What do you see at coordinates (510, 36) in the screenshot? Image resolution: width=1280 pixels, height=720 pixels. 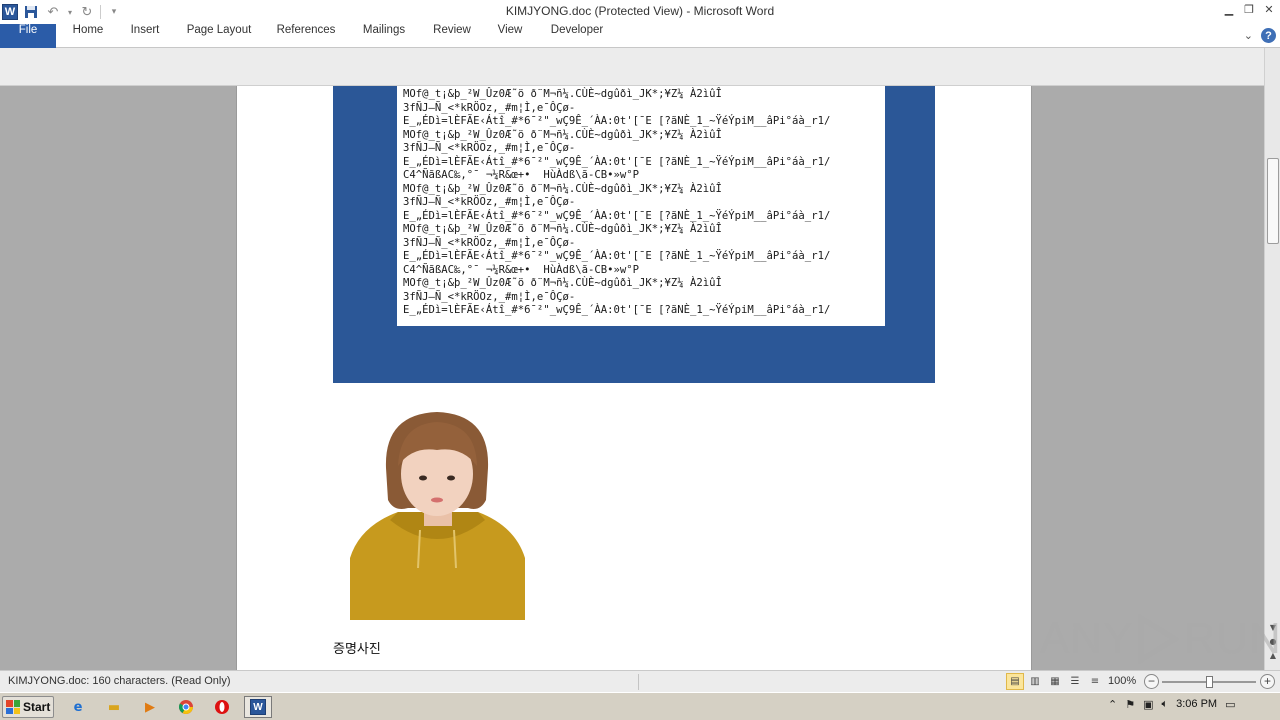 I see `tab-view: View` at bounding box center [510, 36].